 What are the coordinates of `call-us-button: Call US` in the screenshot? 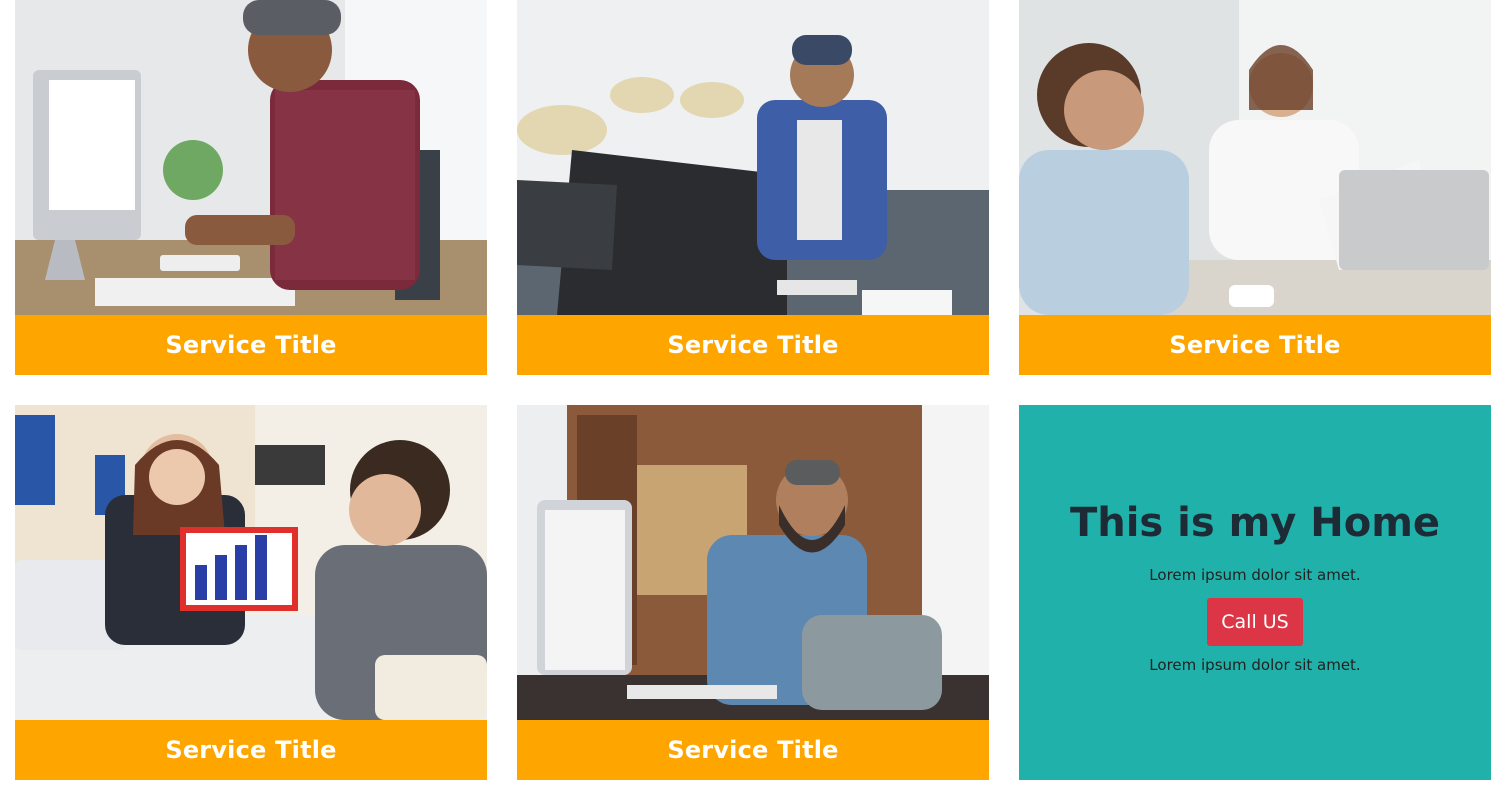 It's located at (1255, 621).